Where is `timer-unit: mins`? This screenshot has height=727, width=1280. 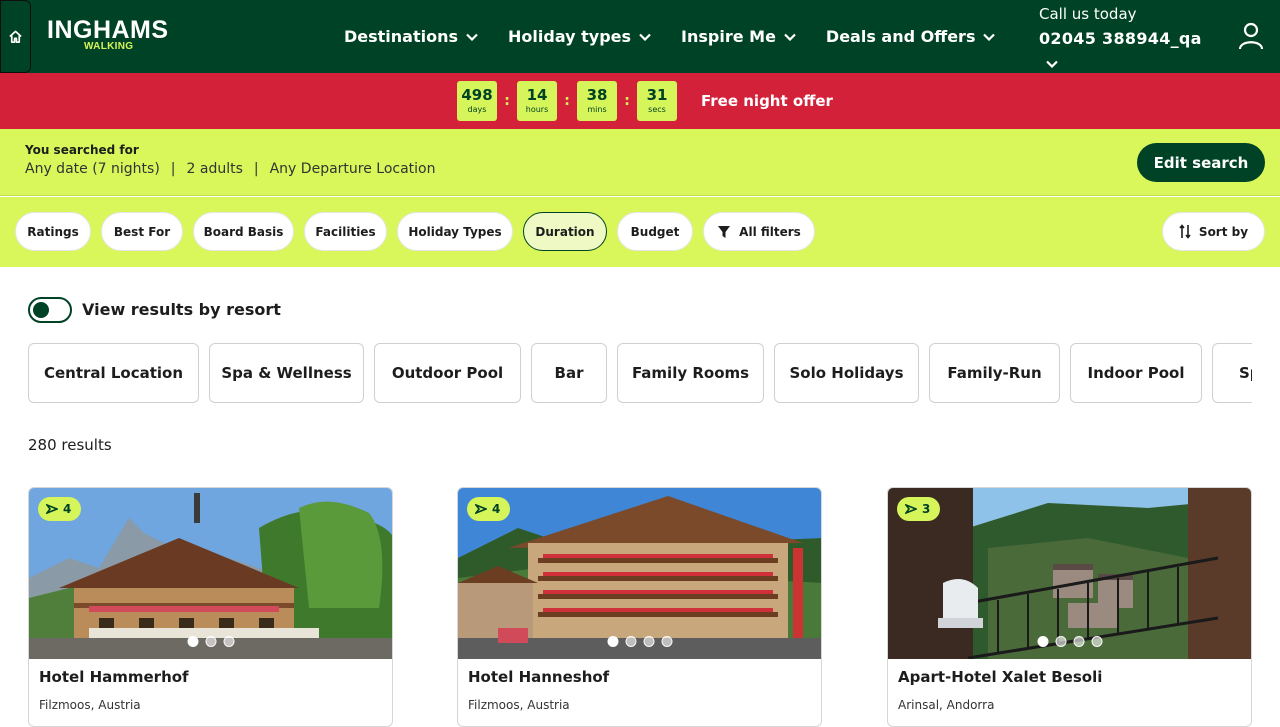 timer-unit: mins is located at coordinates (597, 109).